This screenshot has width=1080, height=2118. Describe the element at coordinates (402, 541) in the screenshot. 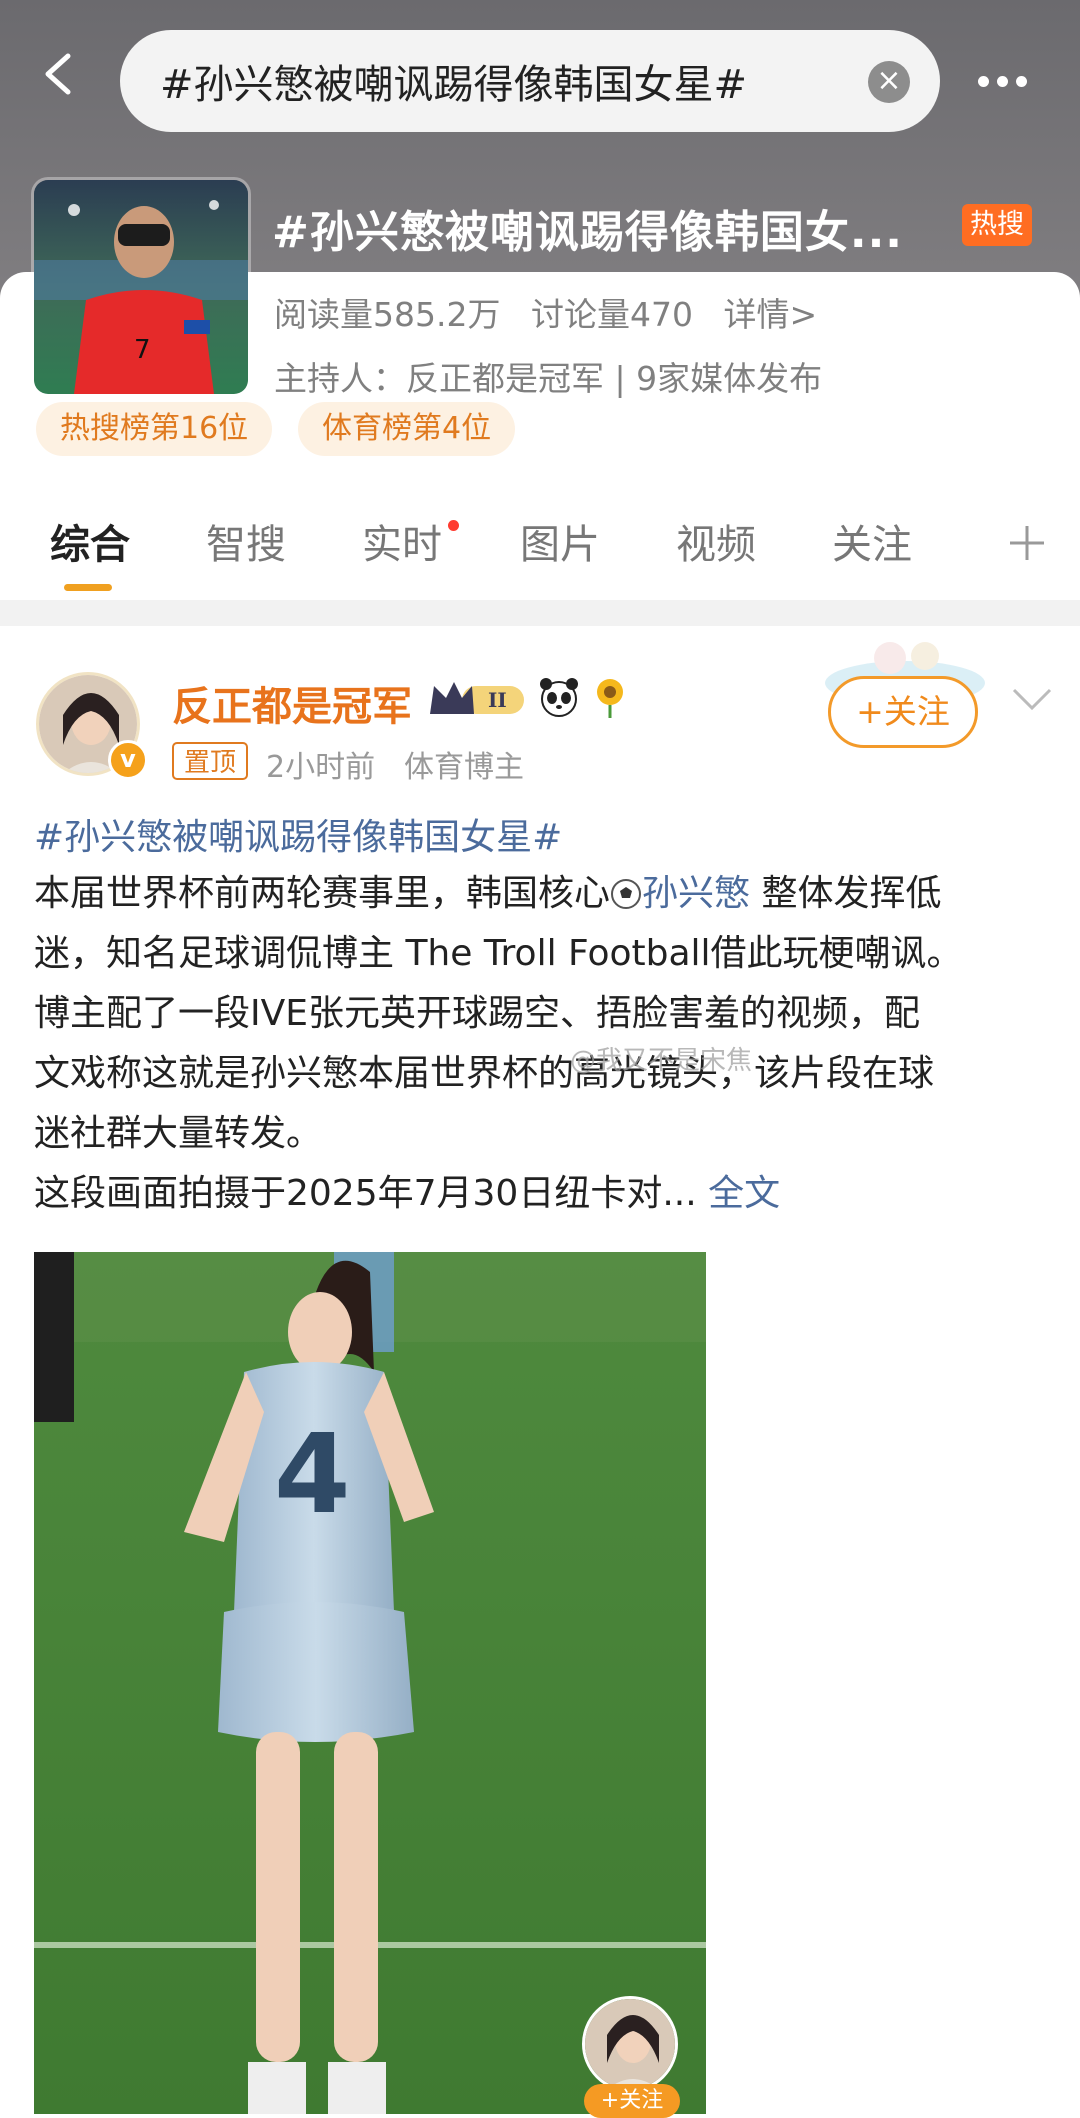

I see `tab-realtime: 实时` at that location.